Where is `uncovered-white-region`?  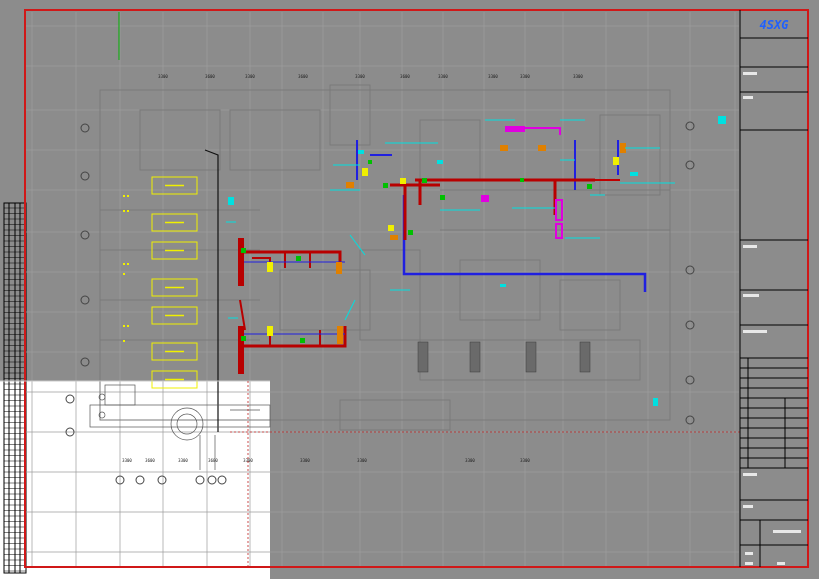
uncovered-white-region is located at coordinates (135, 480).